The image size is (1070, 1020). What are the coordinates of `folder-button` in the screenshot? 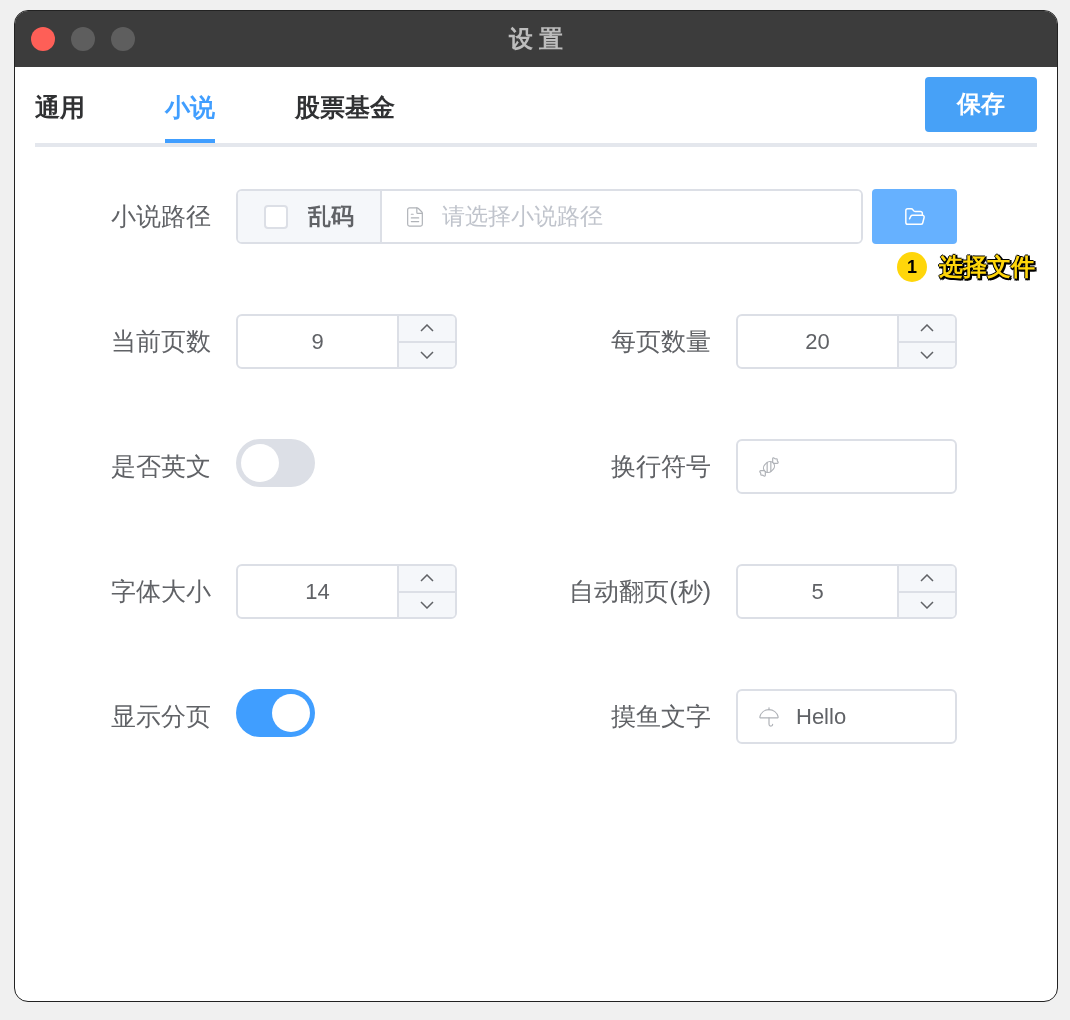 It's located at (914, 216).